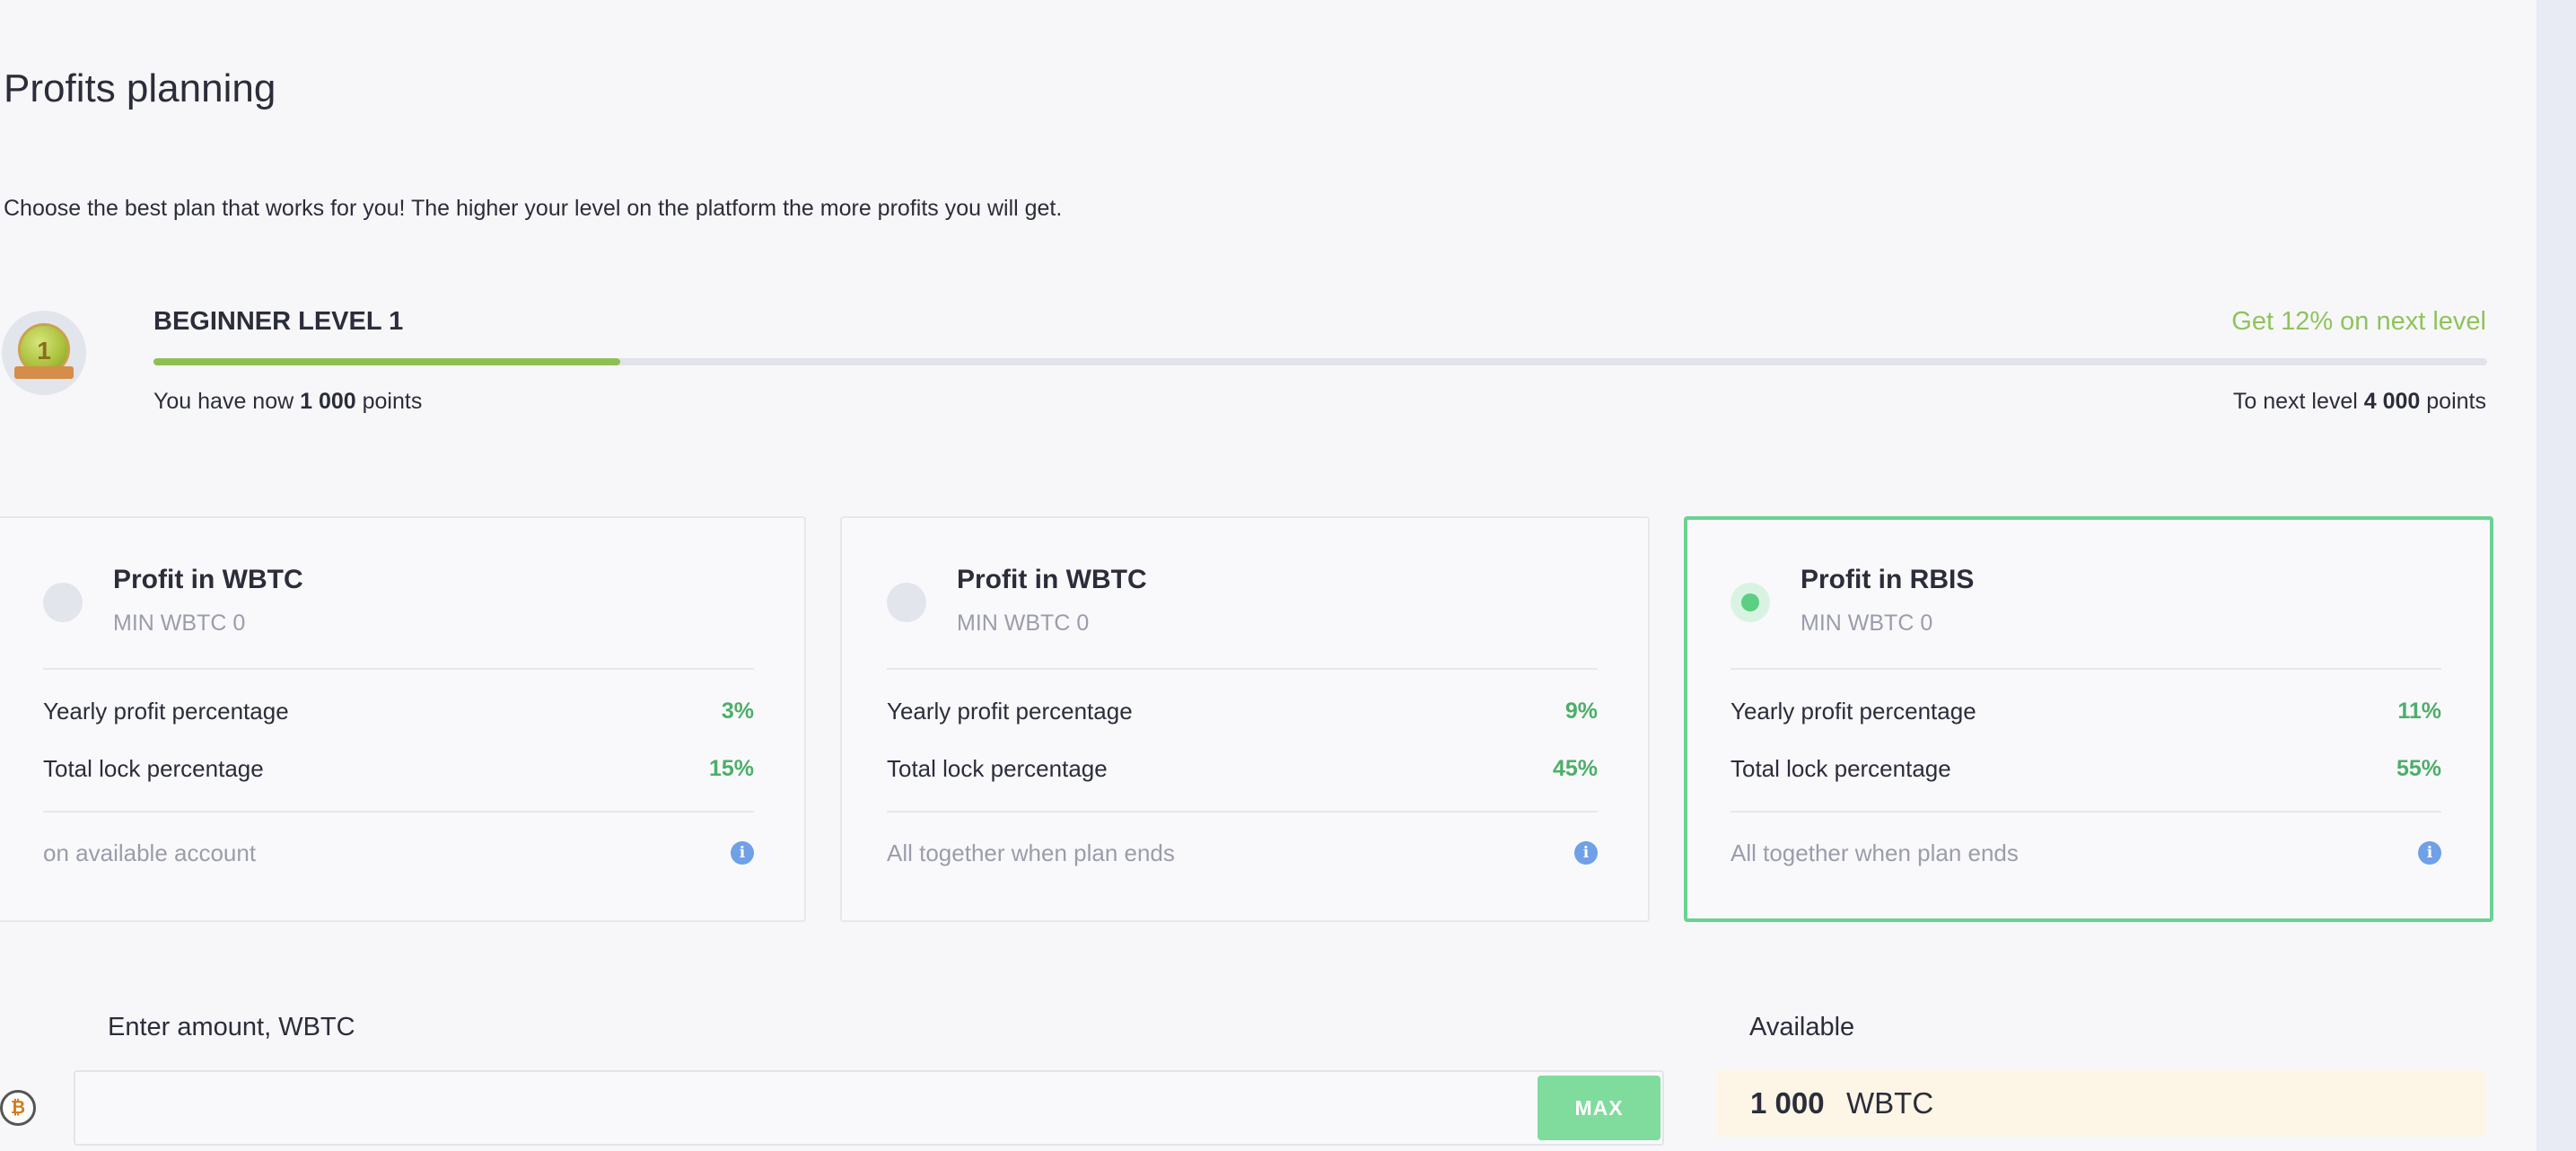 The width and height of the screenshot is (2576, 1151). What do you see at coordinates (392, 402) in the screenshot?
I see `current-points-suffix: points` at bounding box center [392, 402].